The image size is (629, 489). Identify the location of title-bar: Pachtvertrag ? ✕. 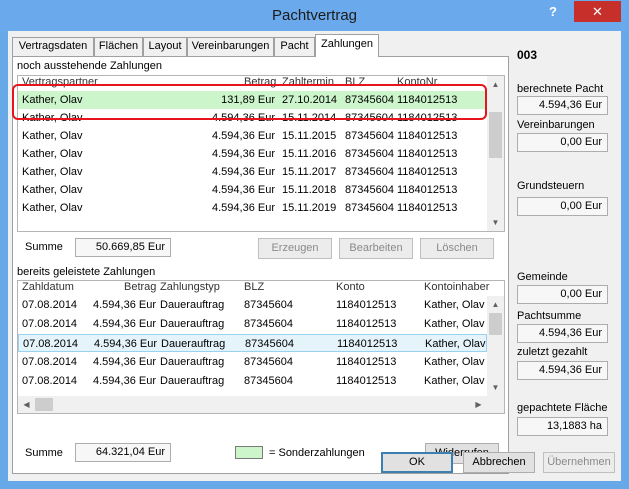
(314, 16).